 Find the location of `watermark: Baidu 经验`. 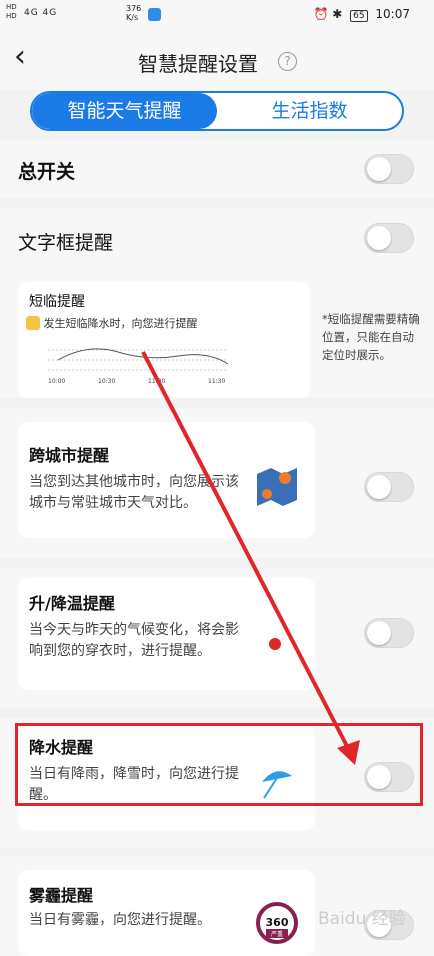

watermark: Baidu 经验 is located at coordinates (362, 919).